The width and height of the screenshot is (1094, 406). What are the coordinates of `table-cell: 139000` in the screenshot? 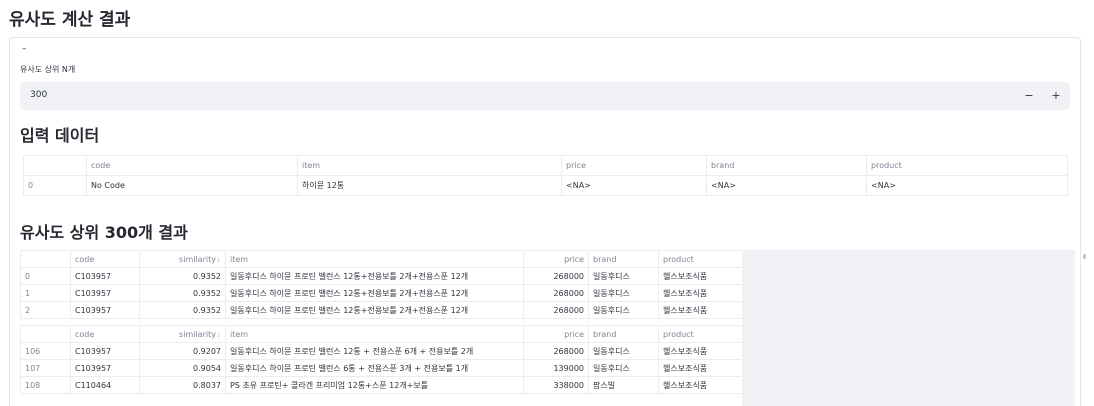 It's located at (556, 368).